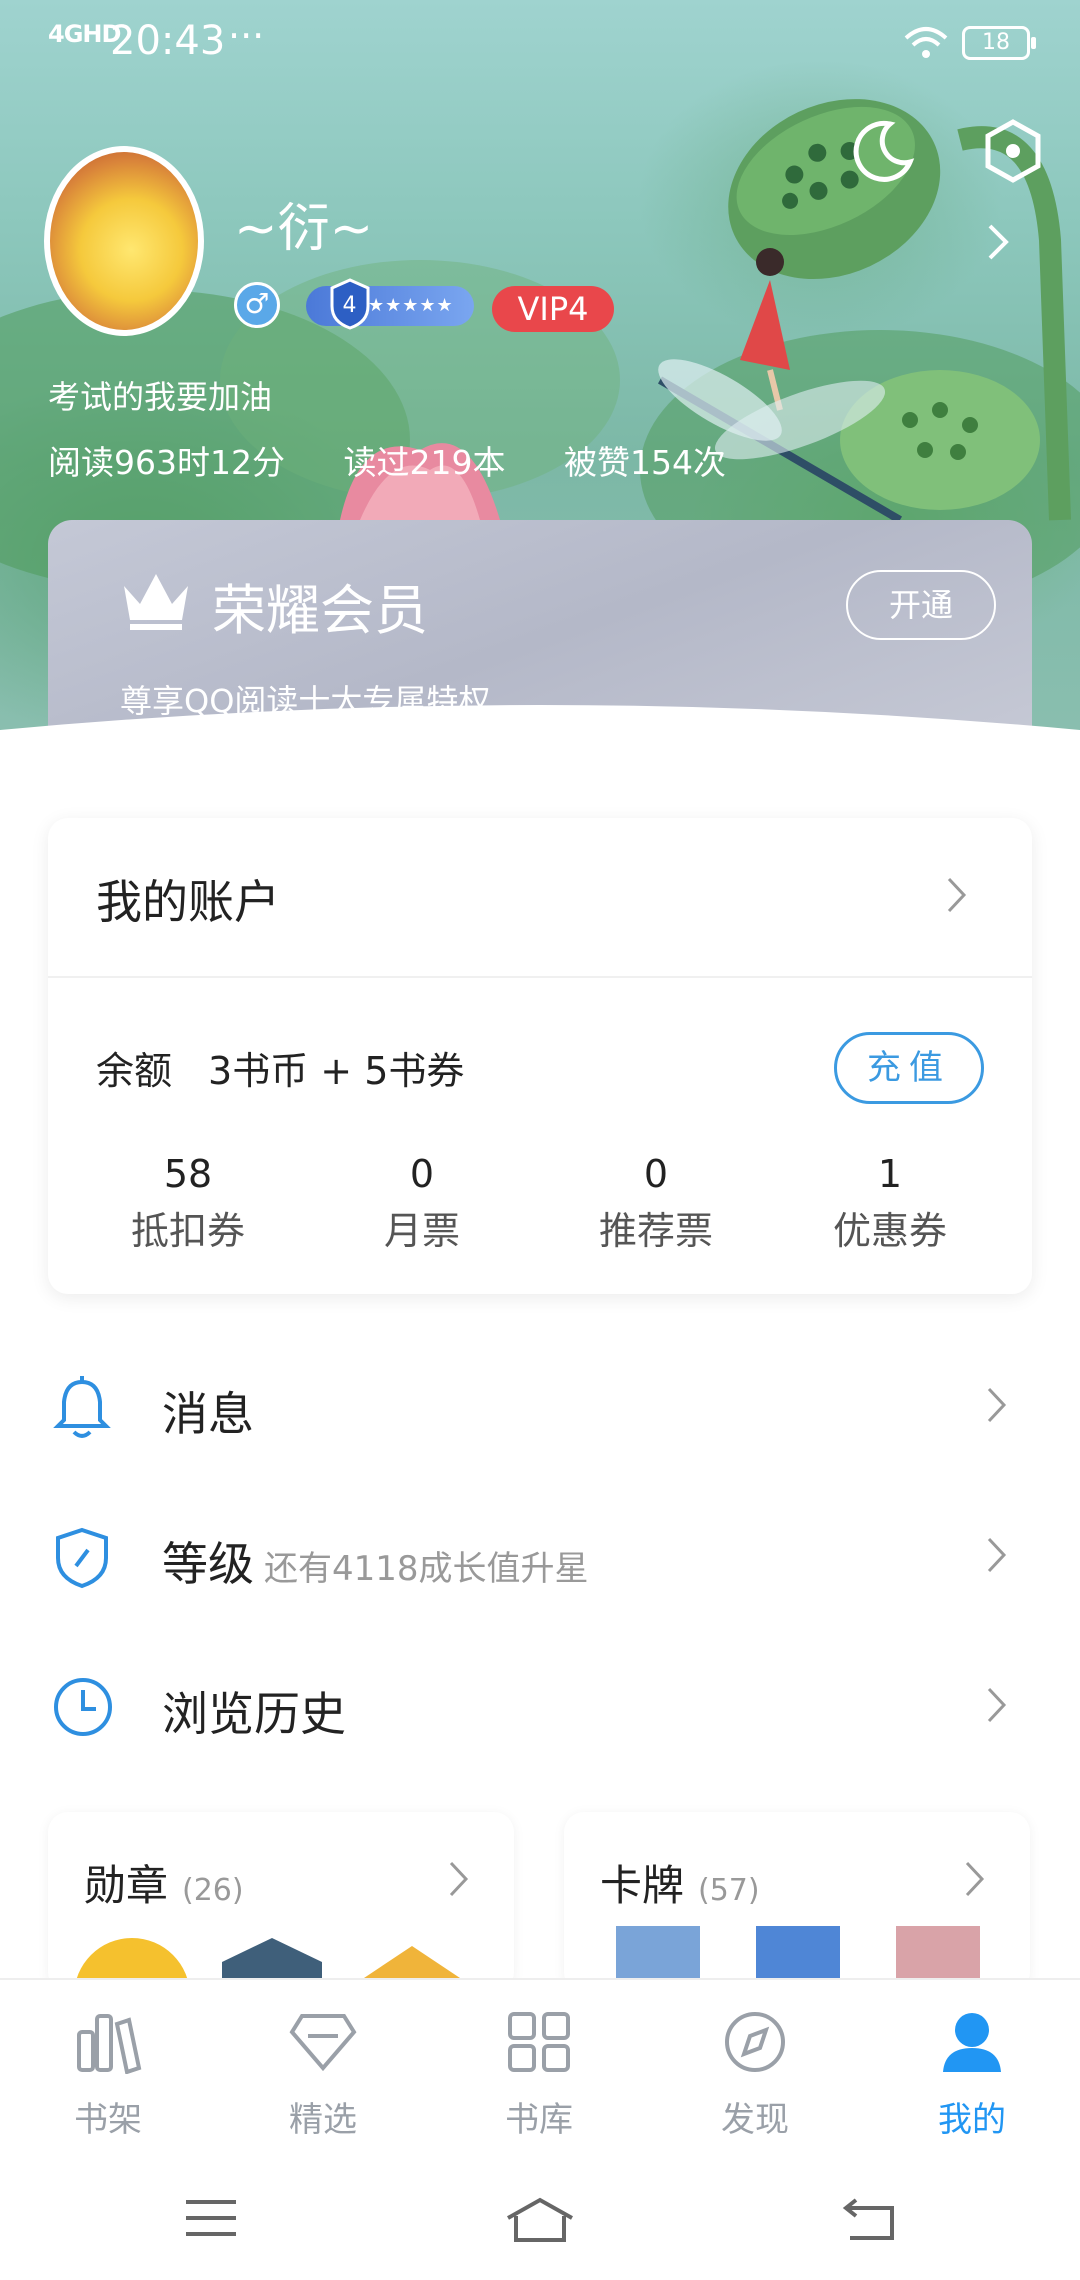 This screenshot has height=2280, width=1080. Describe the element at coordinates (890, 1203) in the screenshot. I see `ticket-coupon: 1 优惠券` at that location.